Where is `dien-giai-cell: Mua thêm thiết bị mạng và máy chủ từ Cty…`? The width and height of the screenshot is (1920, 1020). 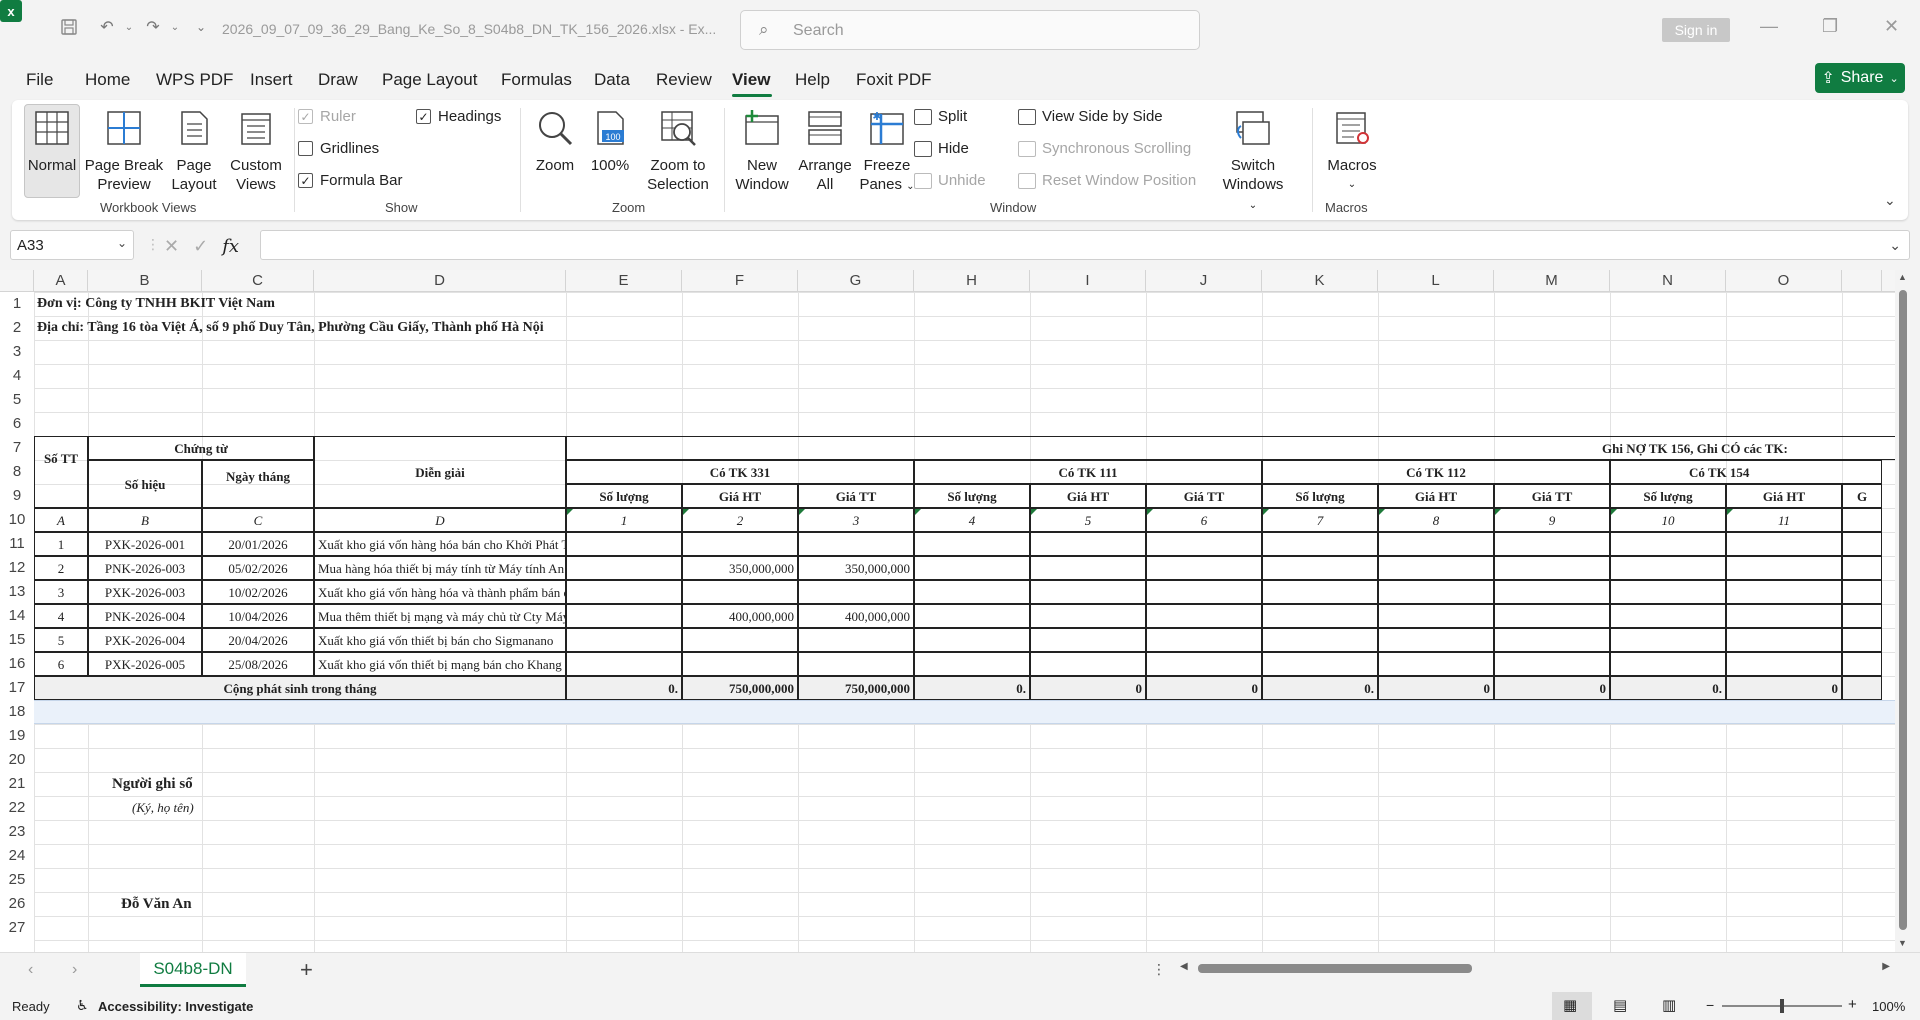 dien-giai-cell: Mua thêm thiết bị mạng và máy chủ từ Cty… is located at coordinates (475, 616).